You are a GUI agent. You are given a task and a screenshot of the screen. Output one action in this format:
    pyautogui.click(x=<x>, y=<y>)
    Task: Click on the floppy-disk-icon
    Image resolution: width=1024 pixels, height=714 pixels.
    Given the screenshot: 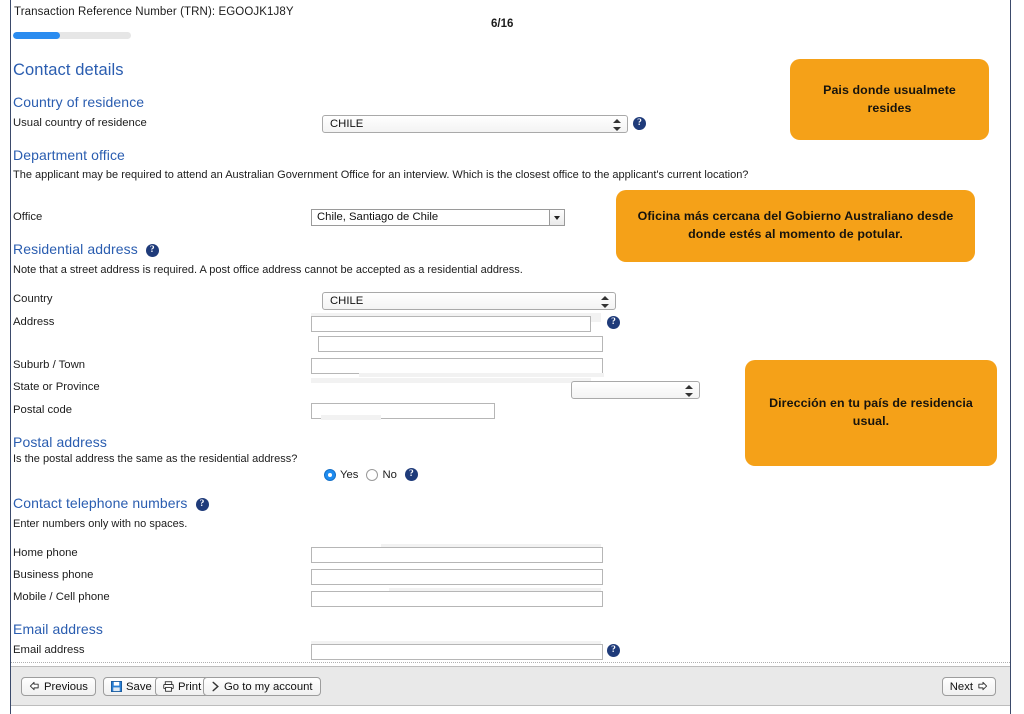 What is the action you would take?
    pyautogui.click(x=116, y=686)
    